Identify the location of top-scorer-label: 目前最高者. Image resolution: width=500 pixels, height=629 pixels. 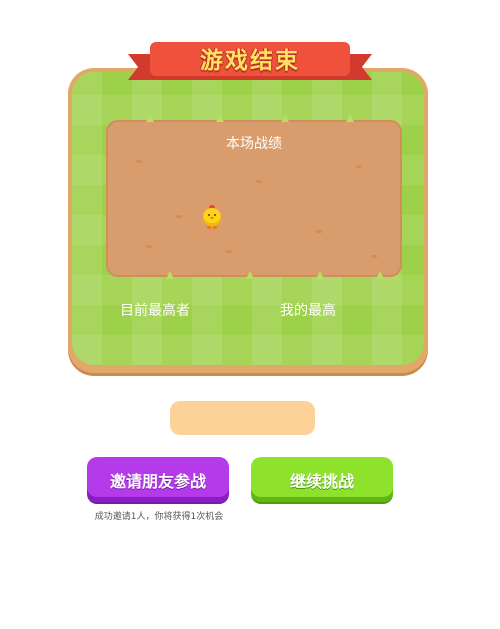
(155, 311).